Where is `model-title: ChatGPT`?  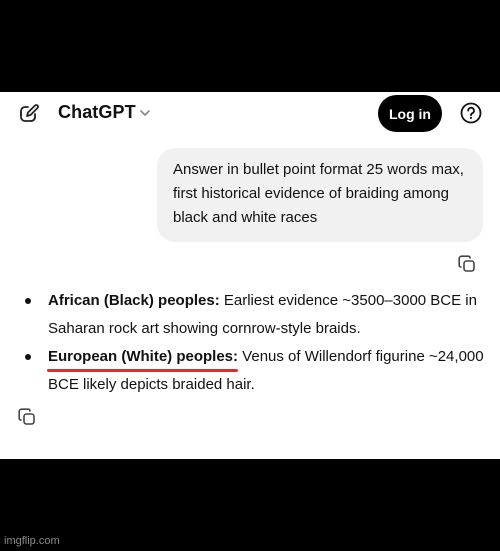 model-title: ChatGPT is located at coordinates (97, 112).